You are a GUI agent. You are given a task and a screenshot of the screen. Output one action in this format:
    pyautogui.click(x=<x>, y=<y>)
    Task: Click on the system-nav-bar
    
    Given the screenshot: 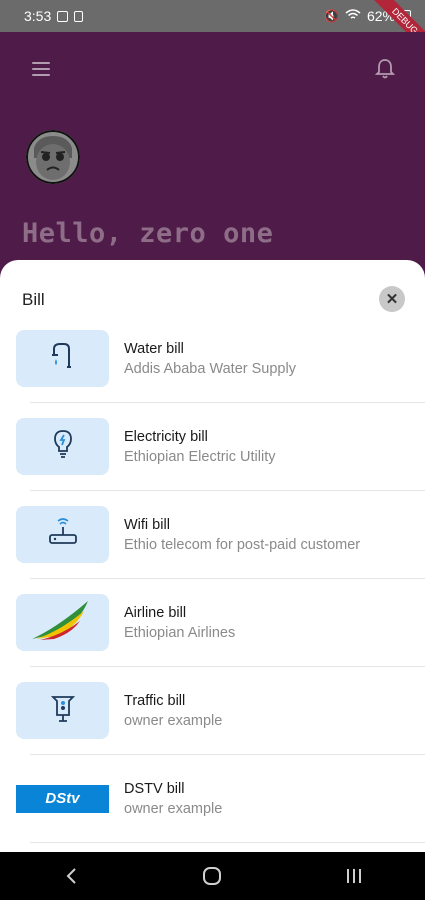 What is the action you would take?
    pyautogui.click(x=212, y=876)
    